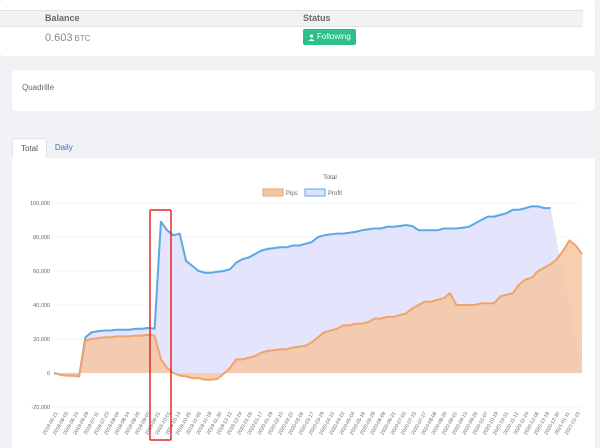 This screenshot has width=600, height=448. I want to click on legend-swatch-pips, so click(273, 192).